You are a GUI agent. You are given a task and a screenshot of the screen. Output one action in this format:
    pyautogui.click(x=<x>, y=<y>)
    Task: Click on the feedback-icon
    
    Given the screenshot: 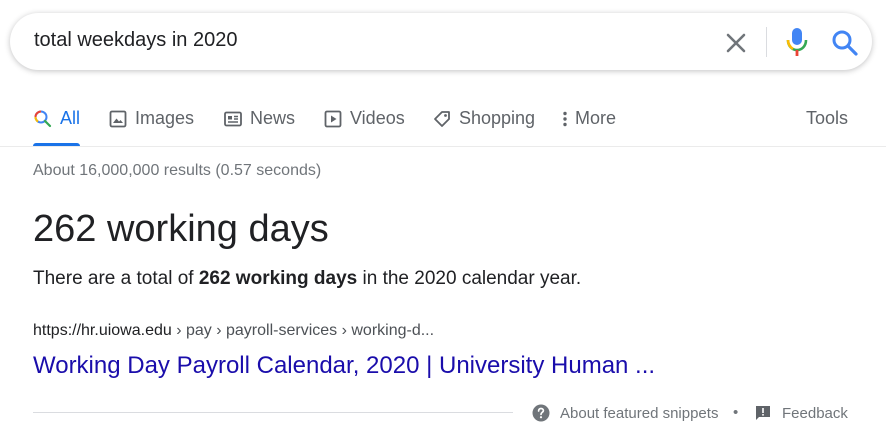 What is the action you would take?
    pyautogui.click(x=763, y=413)
    